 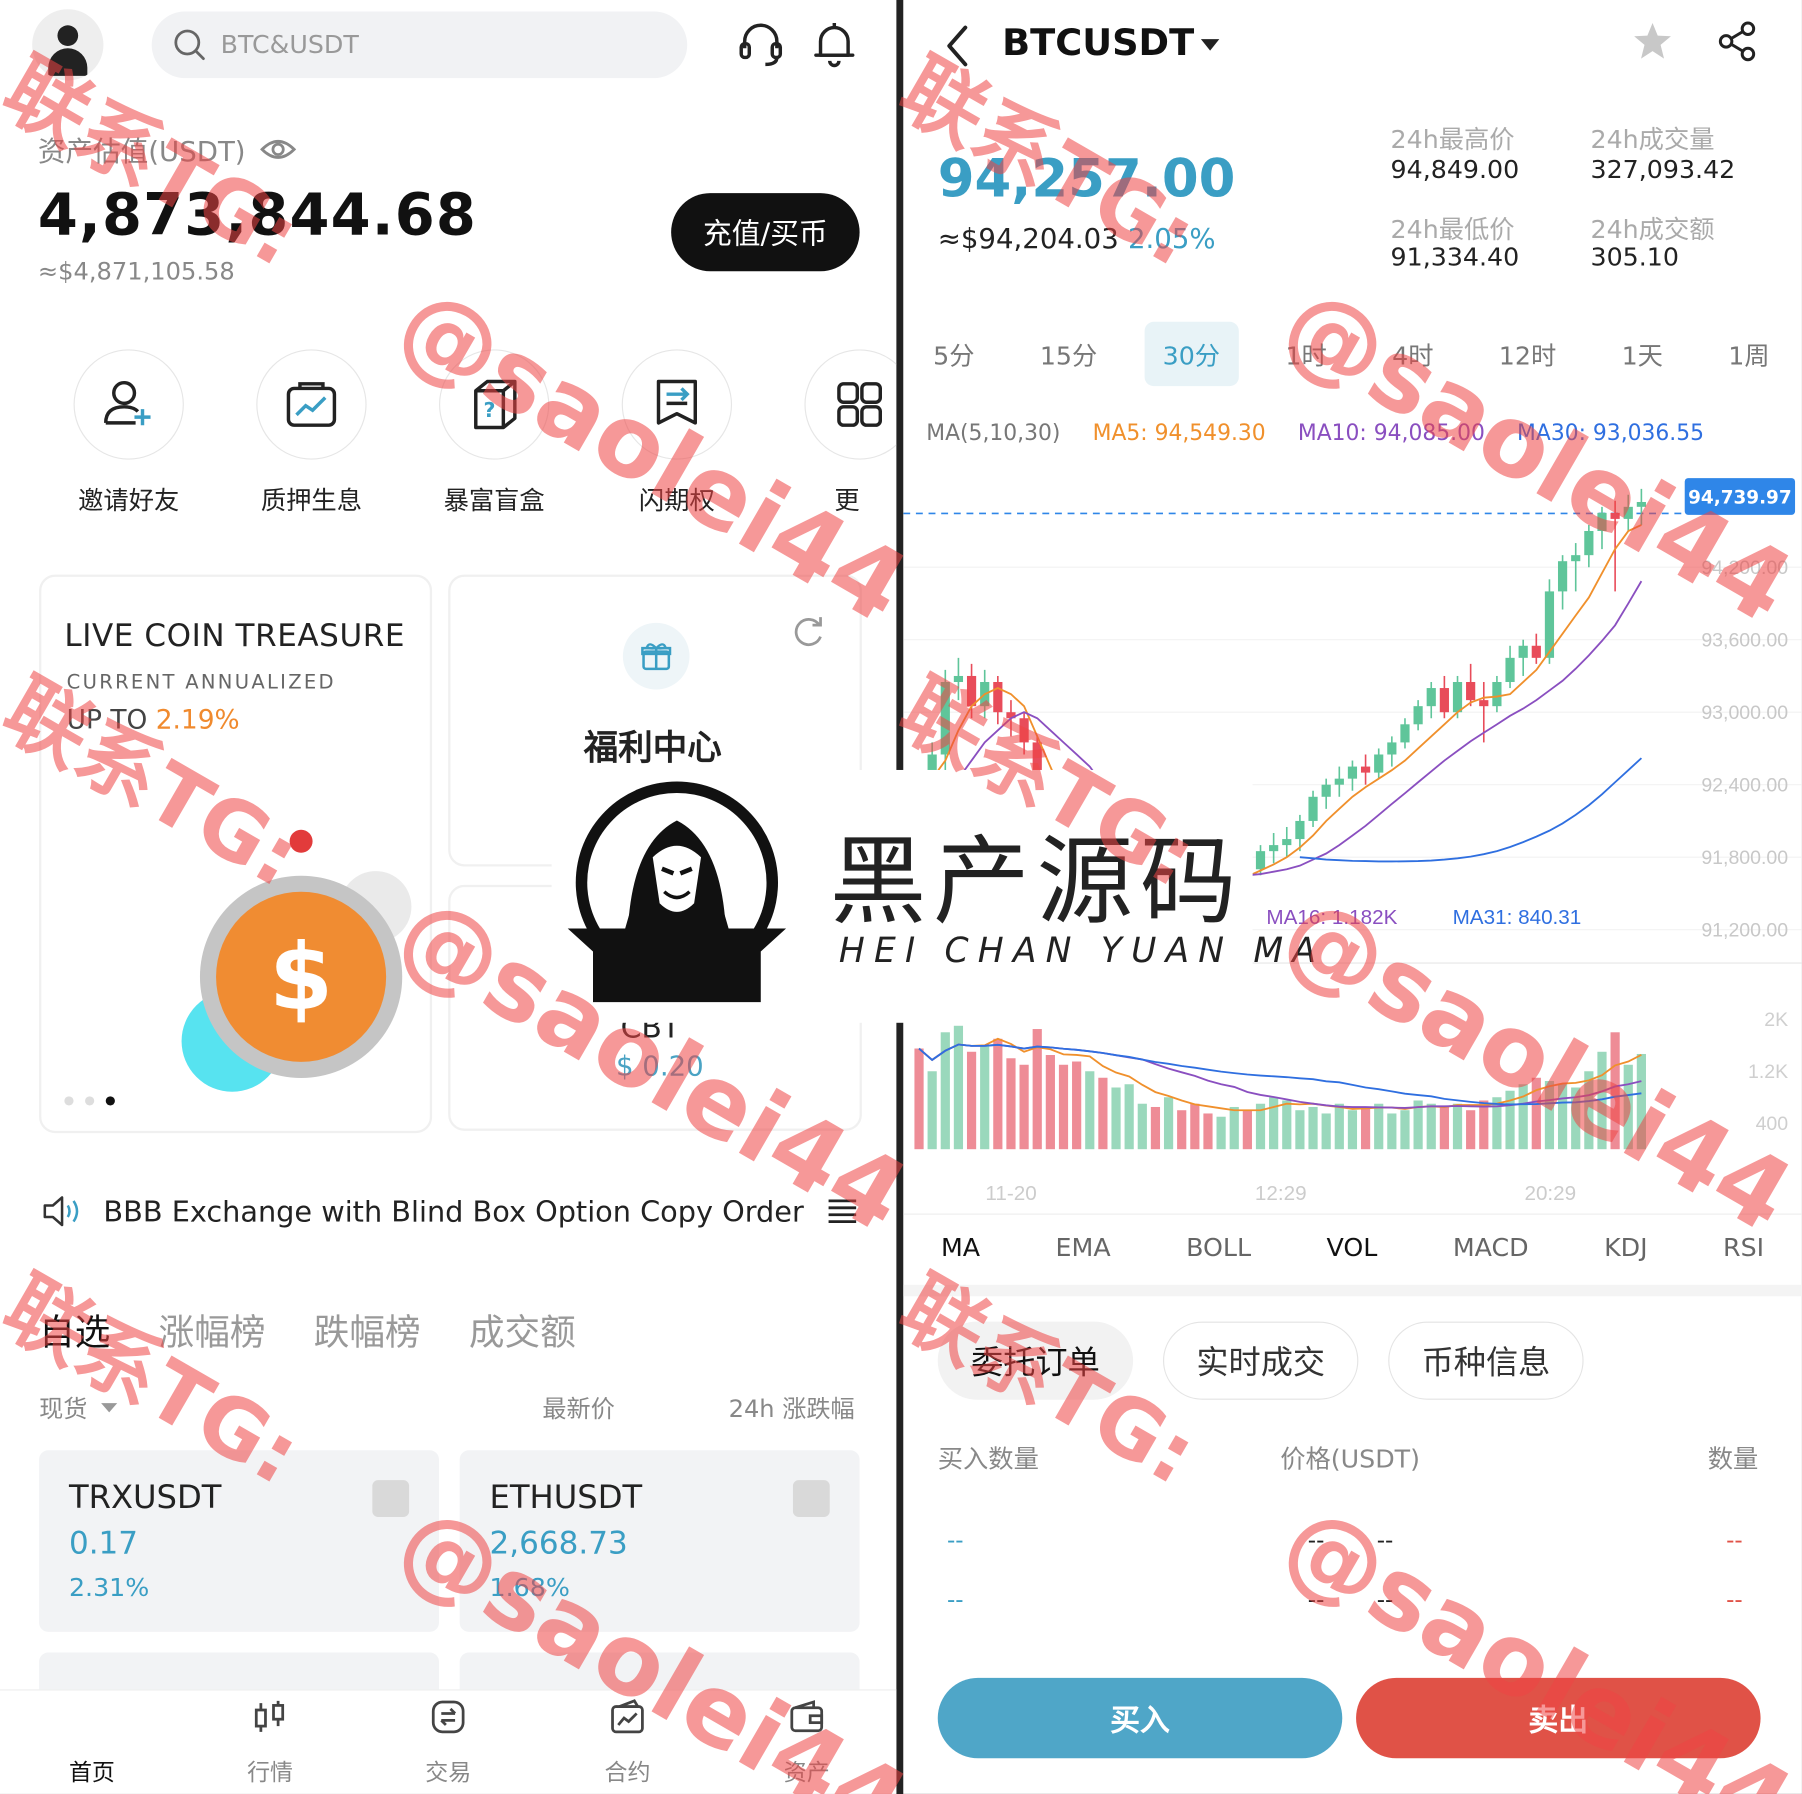 What do you see at coordinates (270, 1741) in the screenshot?
I see `nav-market: 行情` at bounding box center [270, 1741].